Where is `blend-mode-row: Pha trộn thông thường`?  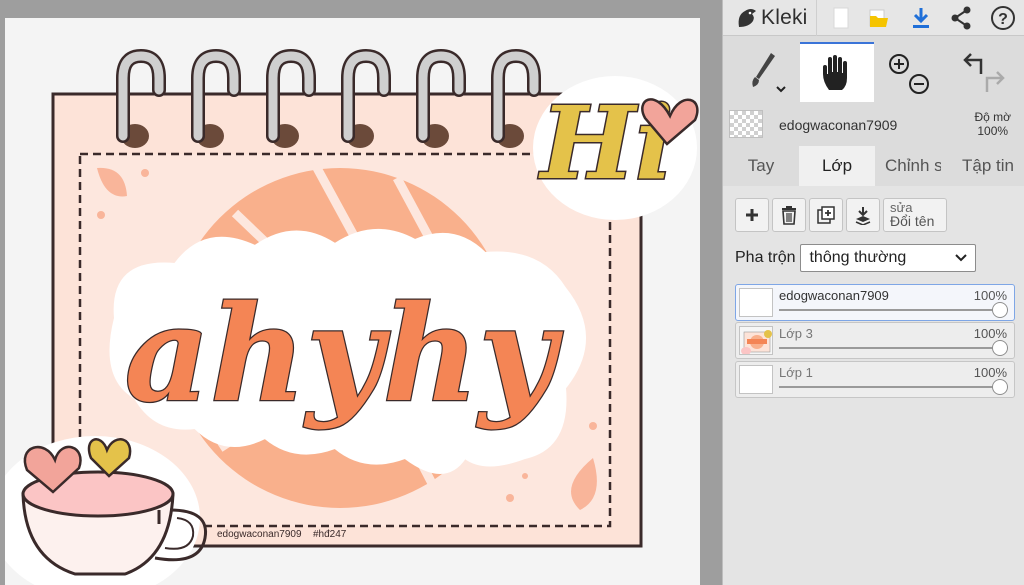
blend-mode-row: Pha trộn thông thường is located at coordinates (856, 258).